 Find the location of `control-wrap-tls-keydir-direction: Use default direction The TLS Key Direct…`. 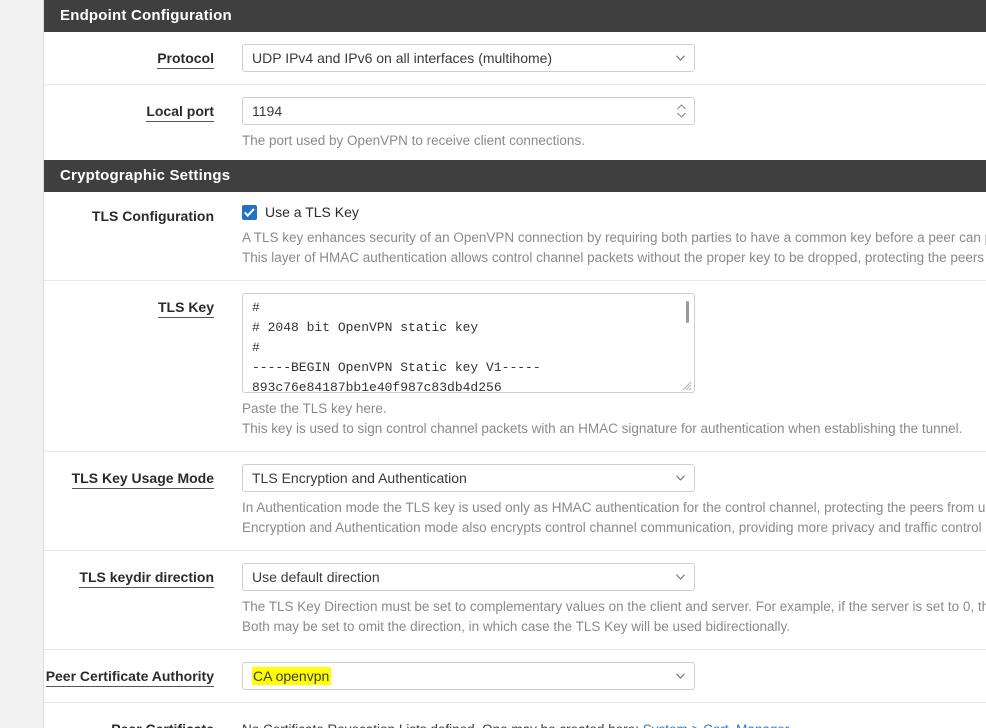

control-wrap-tls-keydir-direction: Use default direction The TLS Key Direct… is located at coordinates (600, 600).